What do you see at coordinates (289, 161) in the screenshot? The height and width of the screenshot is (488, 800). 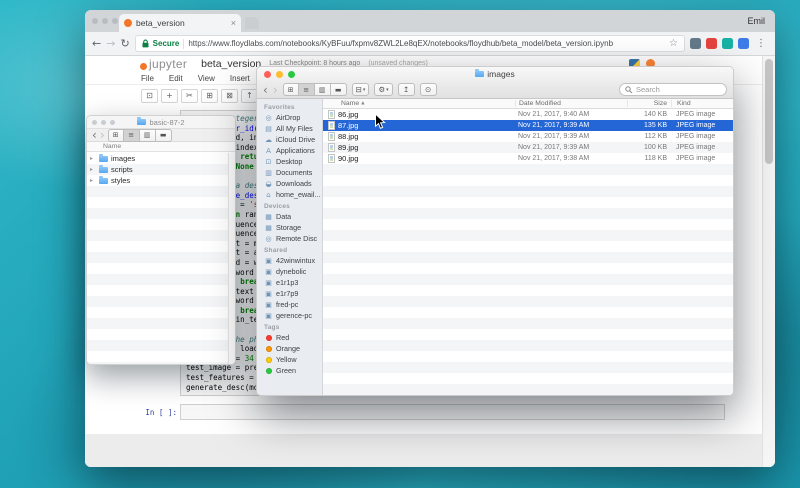 I see `sidebar-item-desktop: ⊡ Desktop` at bounding box center [289, 161].